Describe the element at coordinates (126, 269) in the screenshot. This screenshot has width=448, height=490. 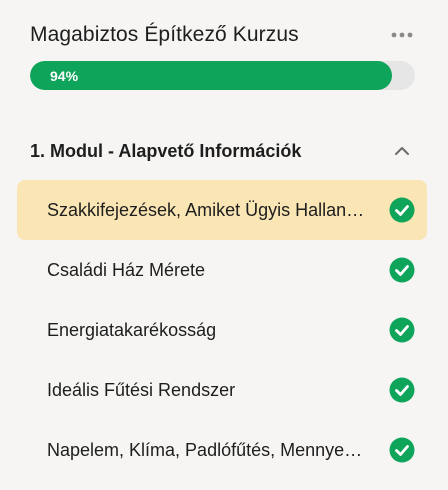
I see `lesson-label: Családi Ház Mérete` at that location.